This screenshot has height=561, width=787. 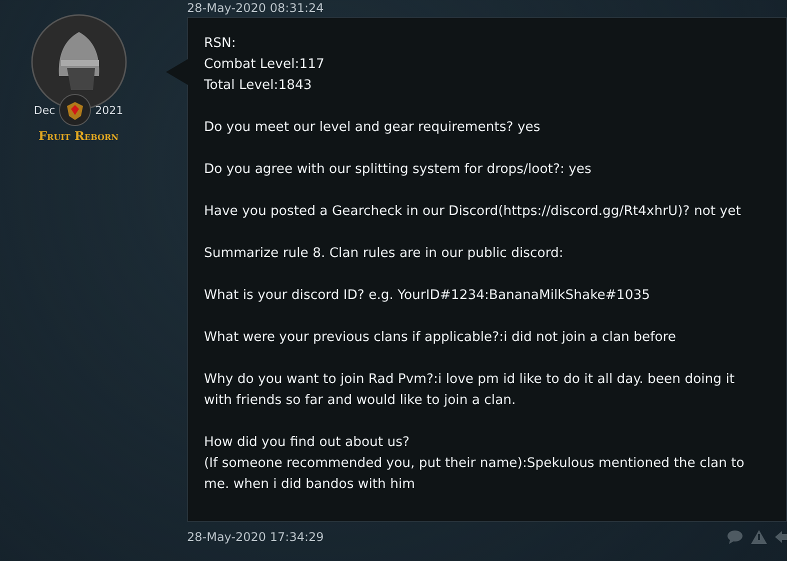 What do you see at coordinates (781, 537) in the screenshot?
I see `reply-arrow-icon` at bounding box center [781, 537].